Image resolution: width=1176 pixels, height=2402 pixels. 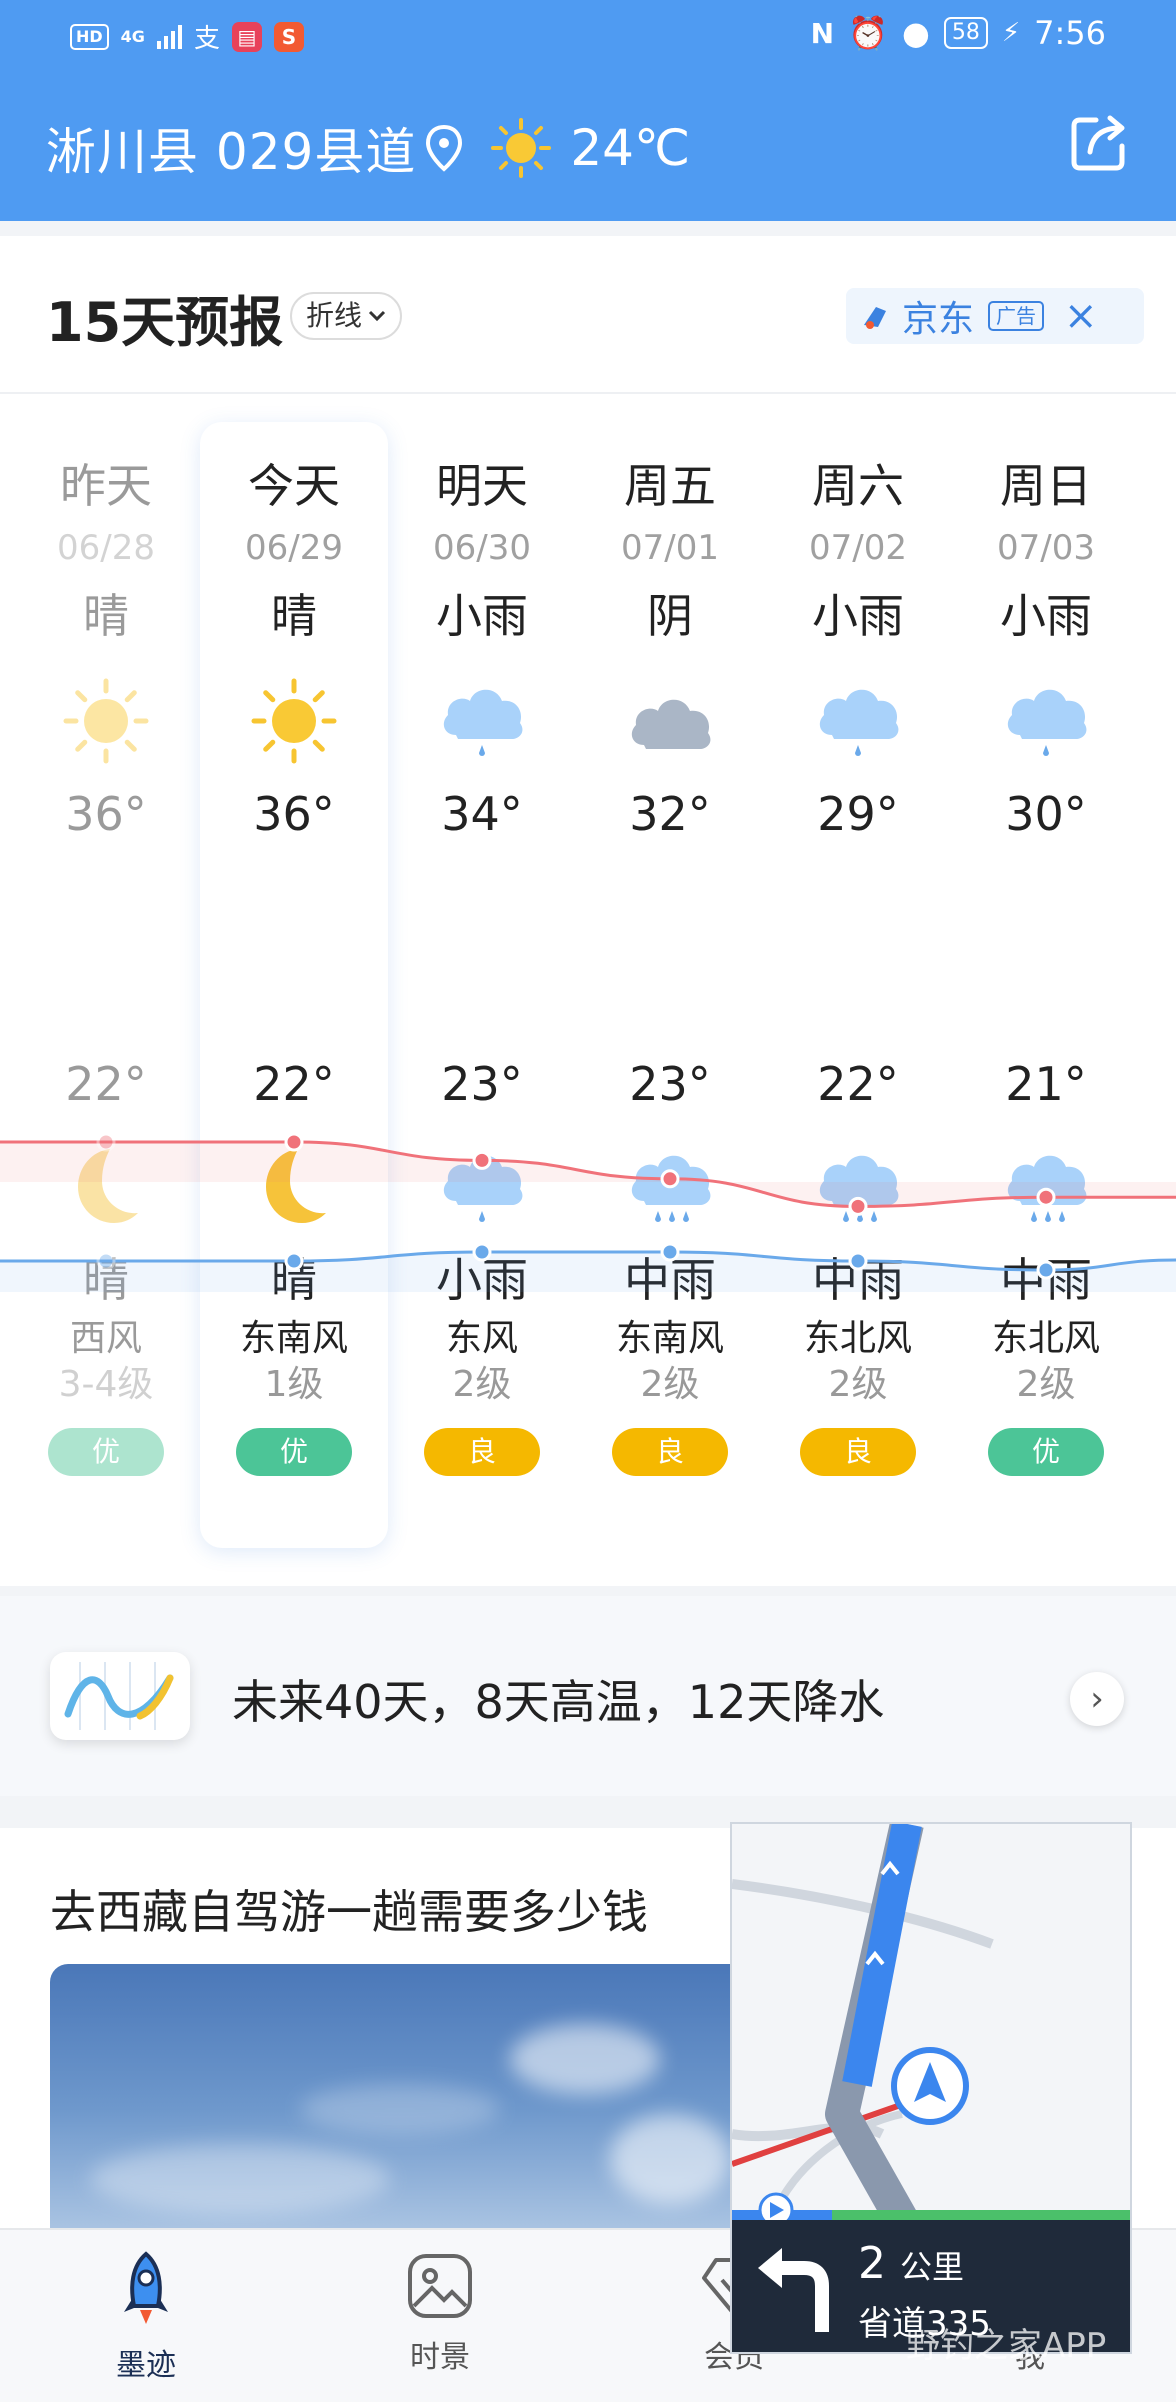 I want to click on tab-label: 时景, so click(x=440, y=2357).